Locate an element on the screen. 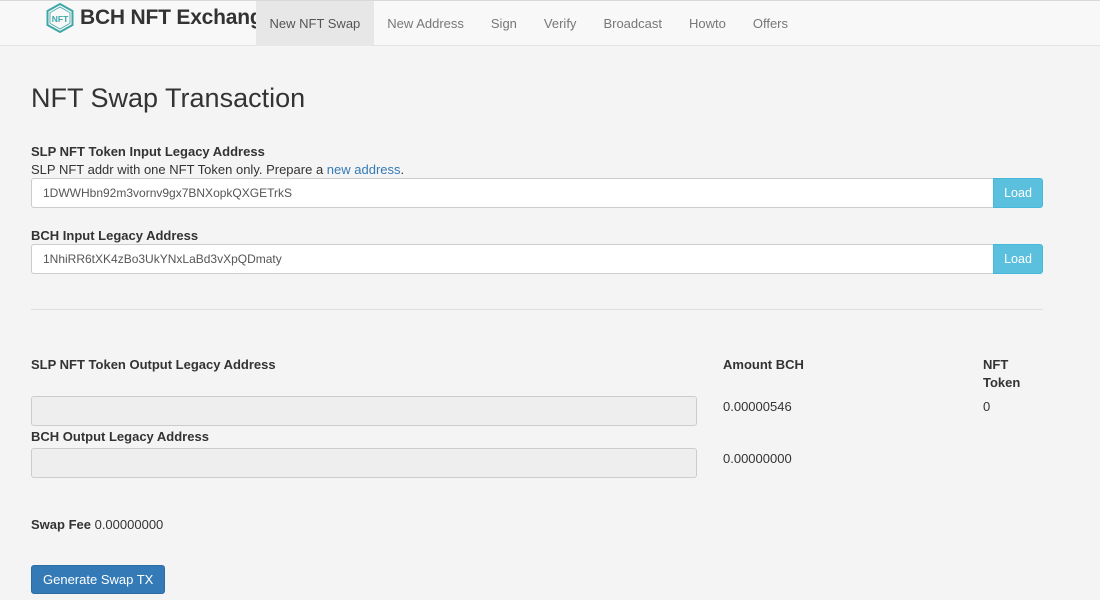  swap-fee: Swap Fee 0.00000000 is located at coordinates (97, 524).